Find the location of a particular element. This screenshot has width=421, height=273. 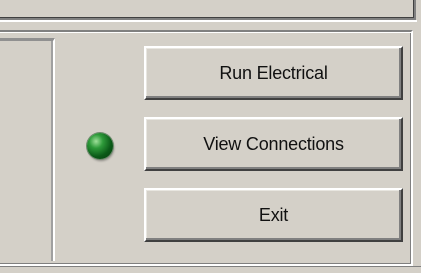

run-electrical-button: Run Electrical is located at coordinates (273, 73).